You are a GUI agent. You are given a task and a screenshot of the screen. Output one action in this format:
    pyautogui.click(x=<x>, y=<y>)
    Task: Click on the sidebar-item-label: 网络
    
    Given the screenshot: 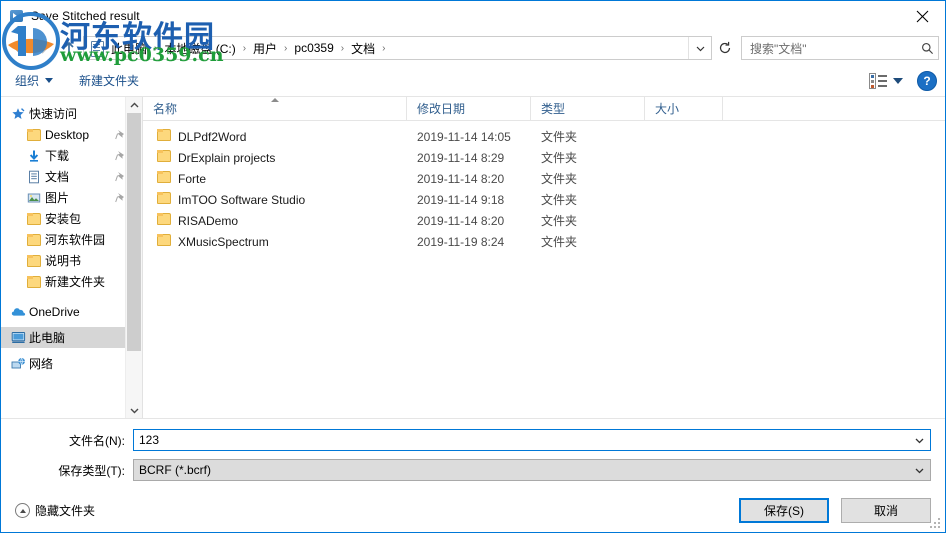 What is the action you would take?
    pyautogui.click(x=41, y=364)
    